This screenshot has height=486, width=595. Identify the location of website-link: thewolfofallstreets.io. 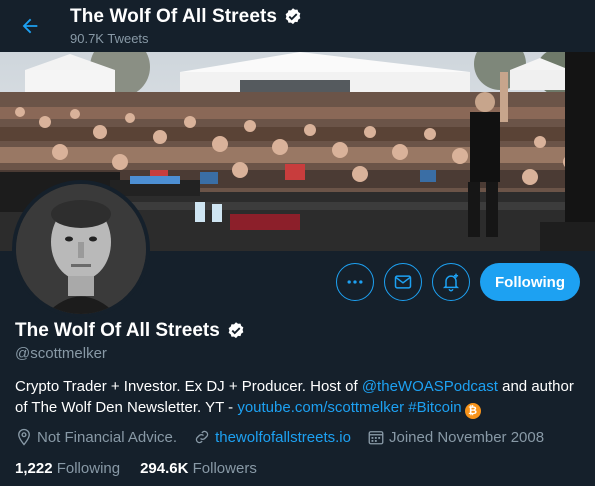
(283, 437).